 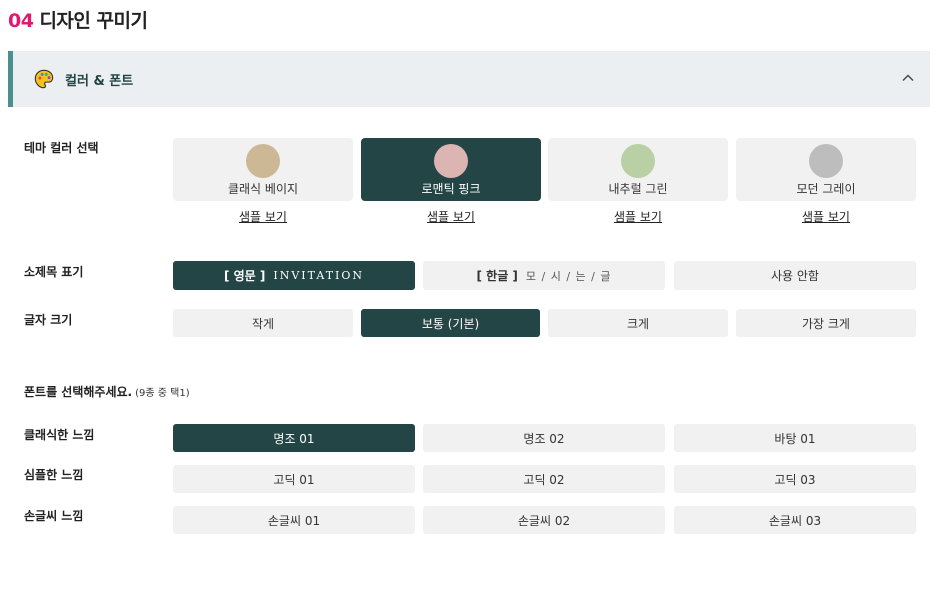 I want to click on theme-option-gray: 모던 그레이, so click(x=826, y=169).